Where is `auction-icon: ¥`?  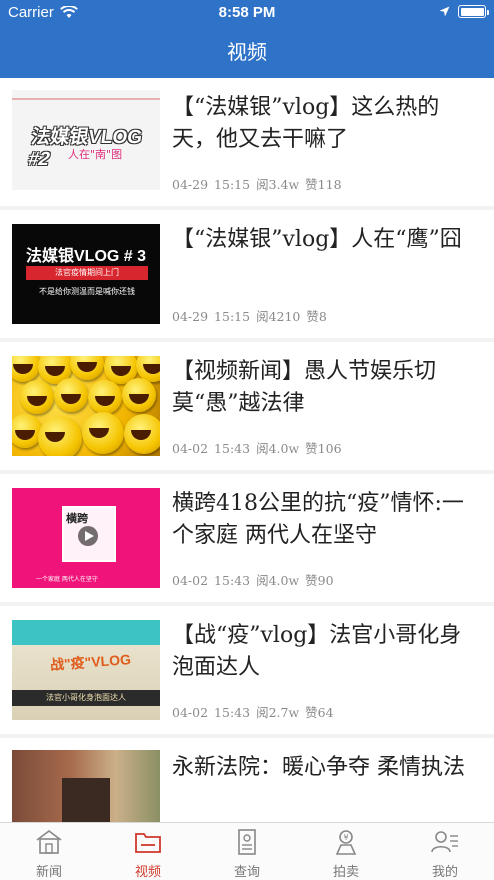
auction-icon: ¥ is located at coordinates (346, 842).